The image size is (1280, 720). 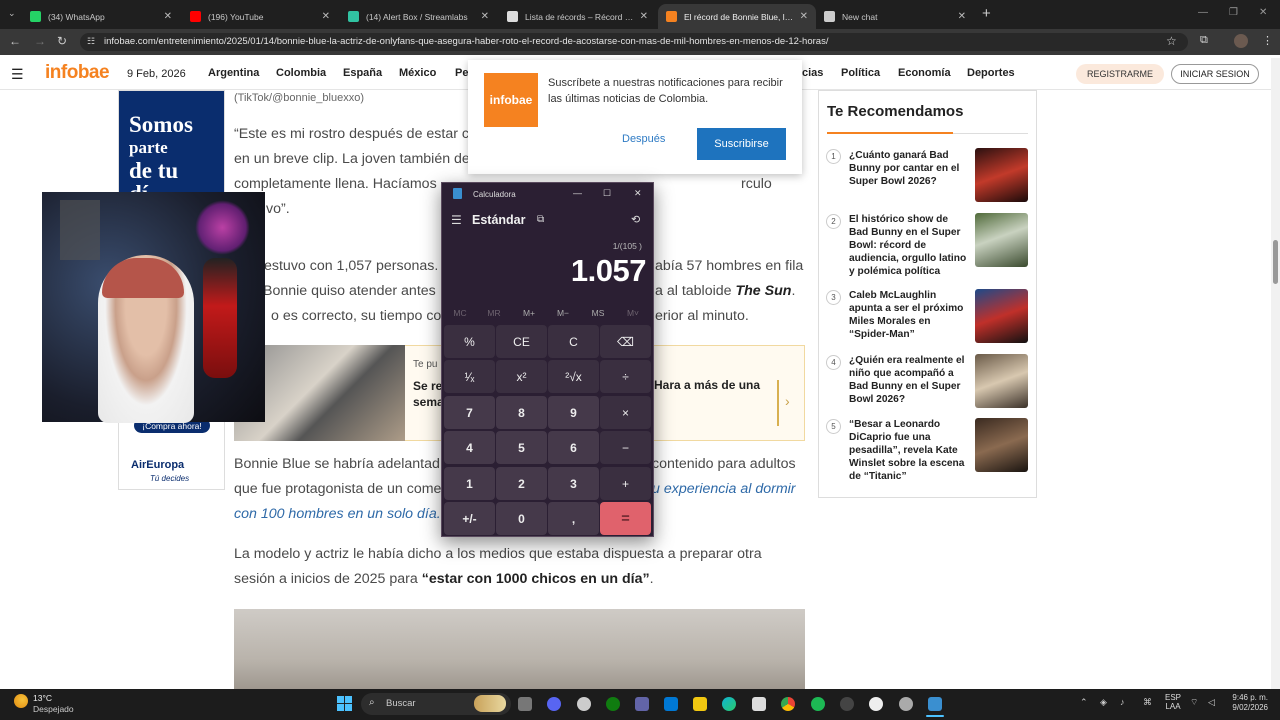 I want to click on task-view-icon, so click(x=525, y=704).